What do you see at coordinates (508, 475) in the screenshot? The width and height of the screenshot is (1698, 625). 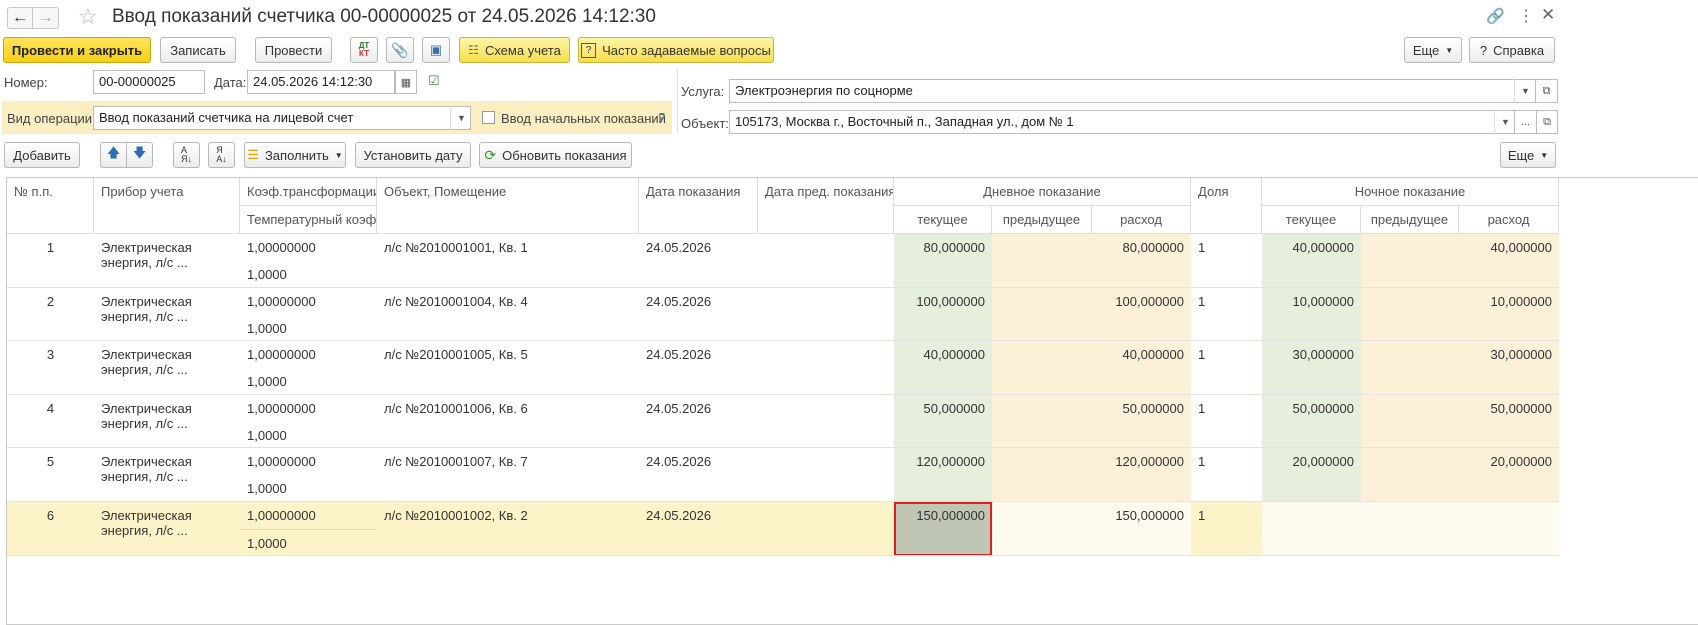 I see `cell-object: л/с №2010001007, Кв. 7` at bounding box center [508, 475].